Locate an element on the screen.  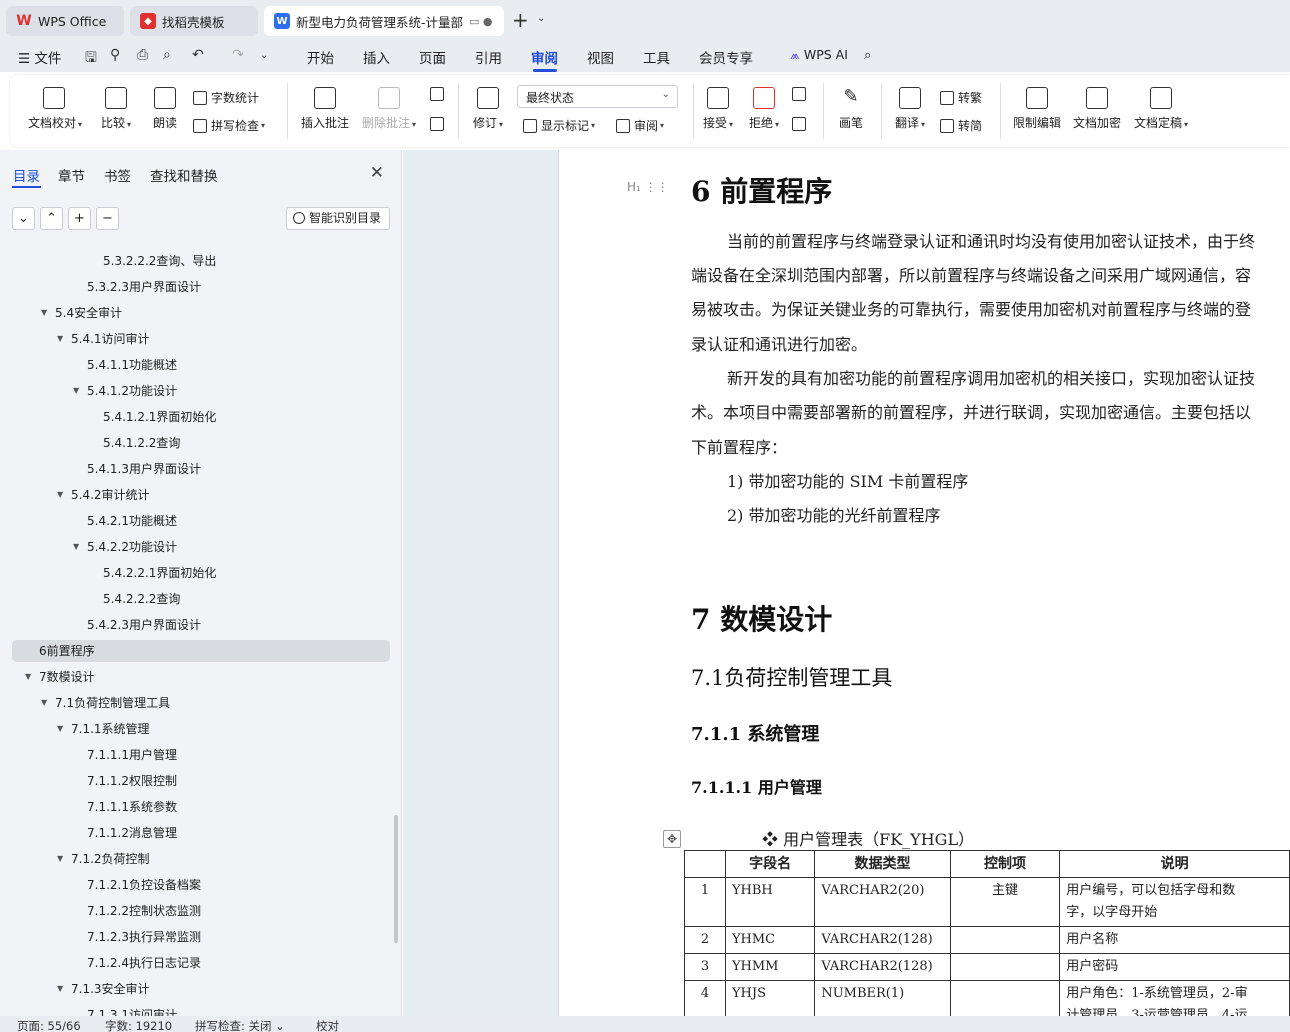
print-preview-icon: ⌕ is located at coordinates (167, 55).